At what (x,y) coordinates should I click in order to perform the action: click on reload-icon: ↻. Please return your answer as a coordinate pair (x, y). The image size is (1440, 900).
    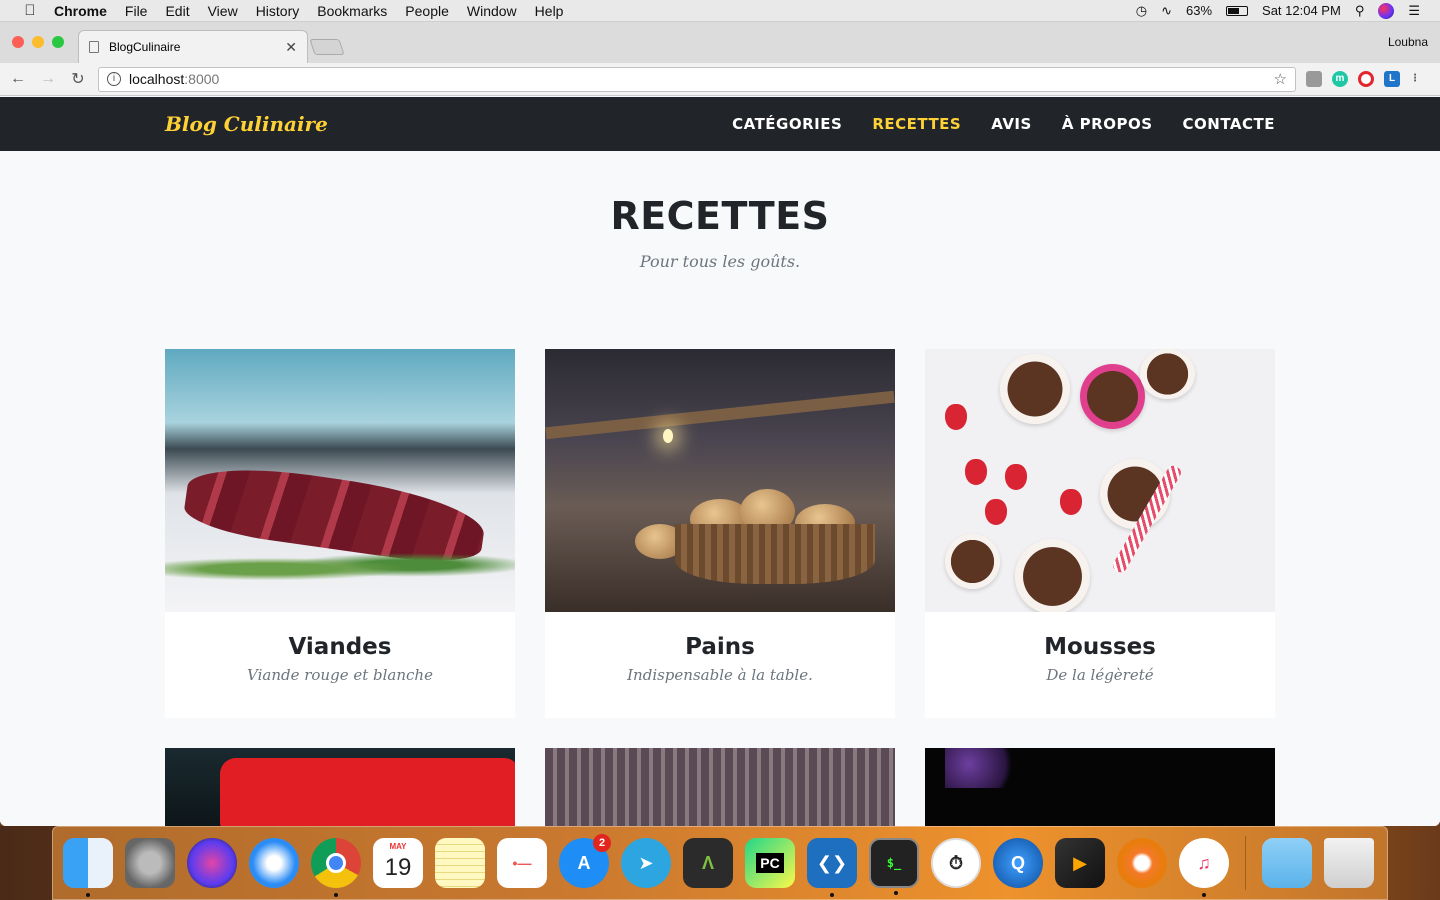
    Looking at the image, I should click on (78, 79).